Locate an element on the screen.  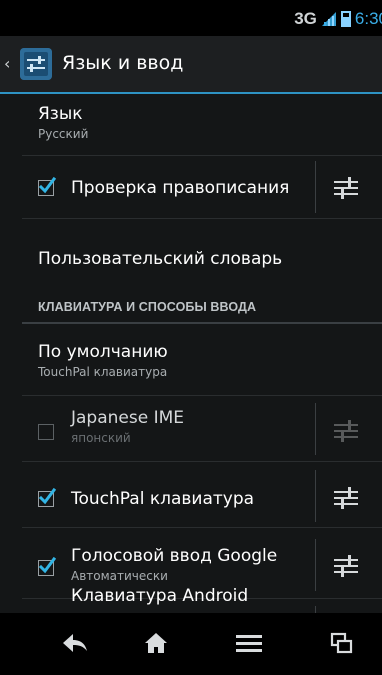
signal-icon is located at coordinates (328, 19).